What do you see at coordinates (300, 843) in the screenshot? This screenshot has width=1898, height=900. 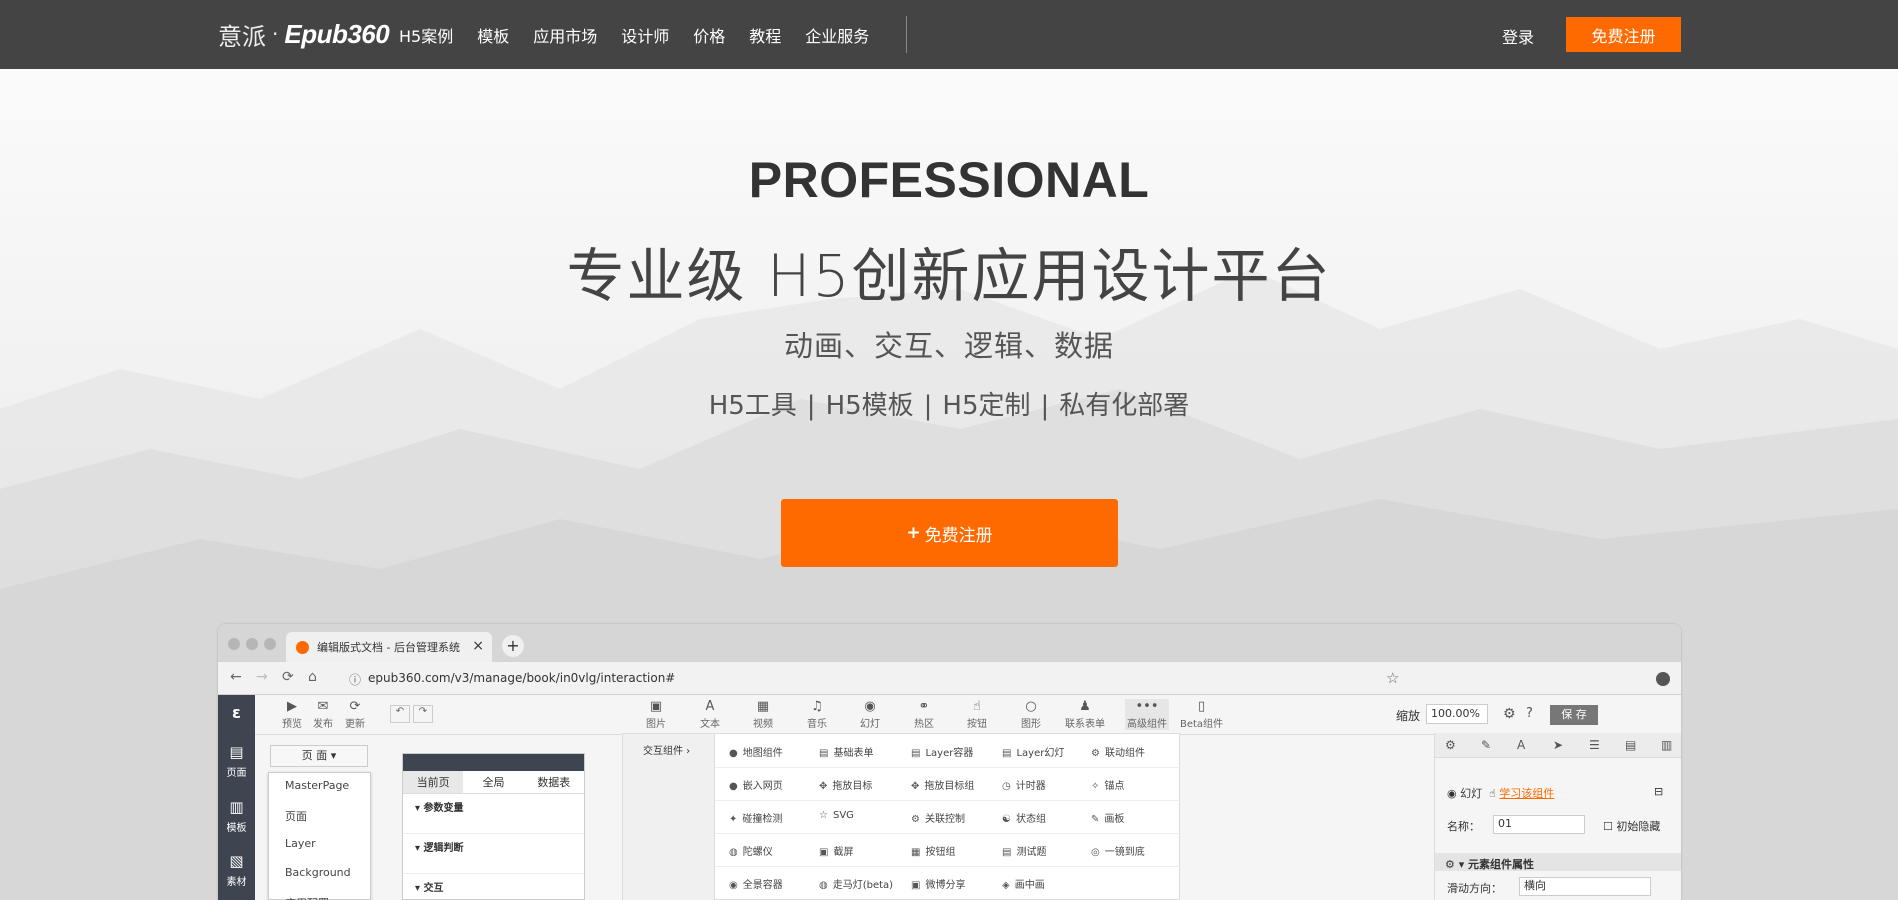 I see `page-menu-item: Layer` at bounding box center [300, 843].